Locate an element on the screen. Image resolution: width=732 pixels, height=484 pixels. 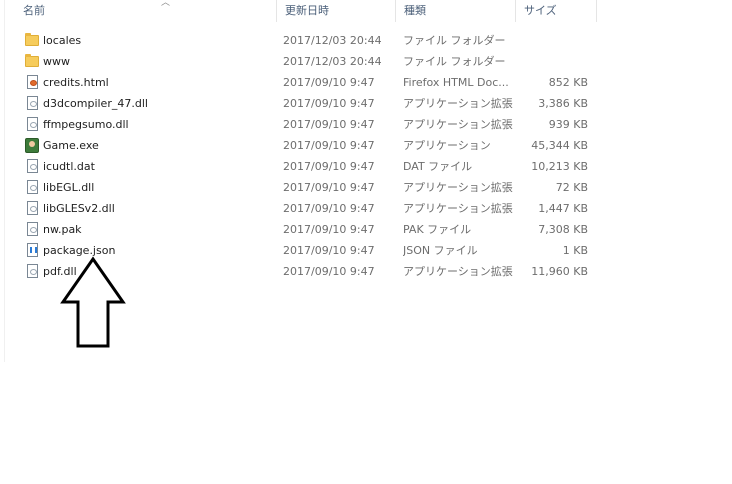
file-size: 72 KB is located at coordinates (571, 187).